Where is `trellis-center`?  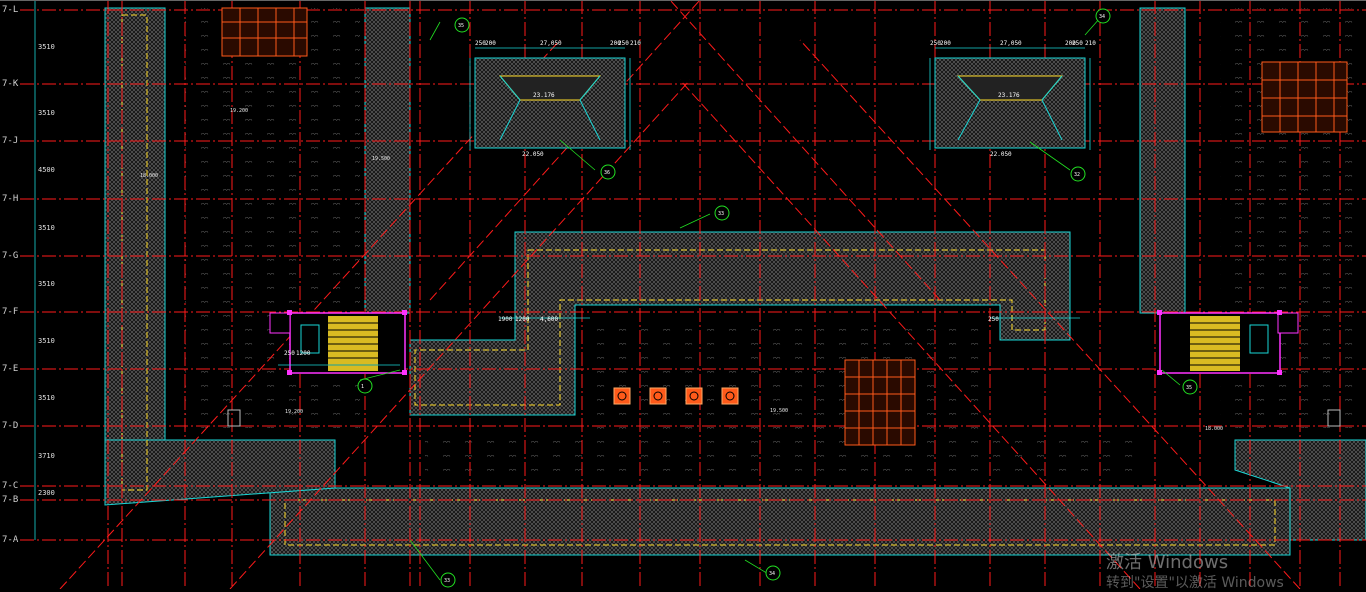
trellis-center is located at coordinates (880, 402).